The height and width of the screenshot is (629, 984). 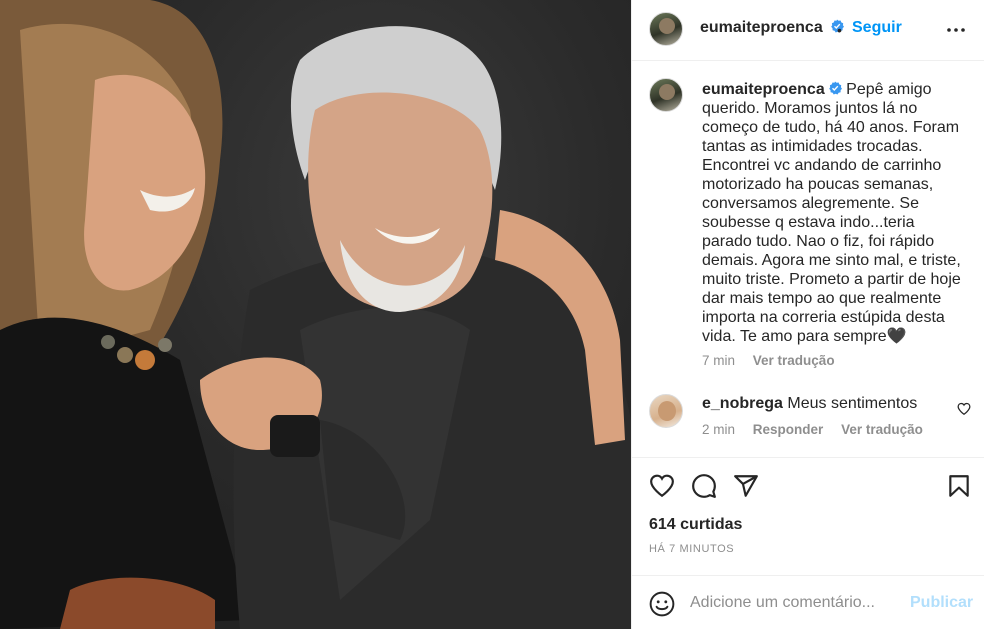 What do you see at coordinates (964, 409) in the screenshot?
I see `comment-like-icon` at bounding box center [964, 409].